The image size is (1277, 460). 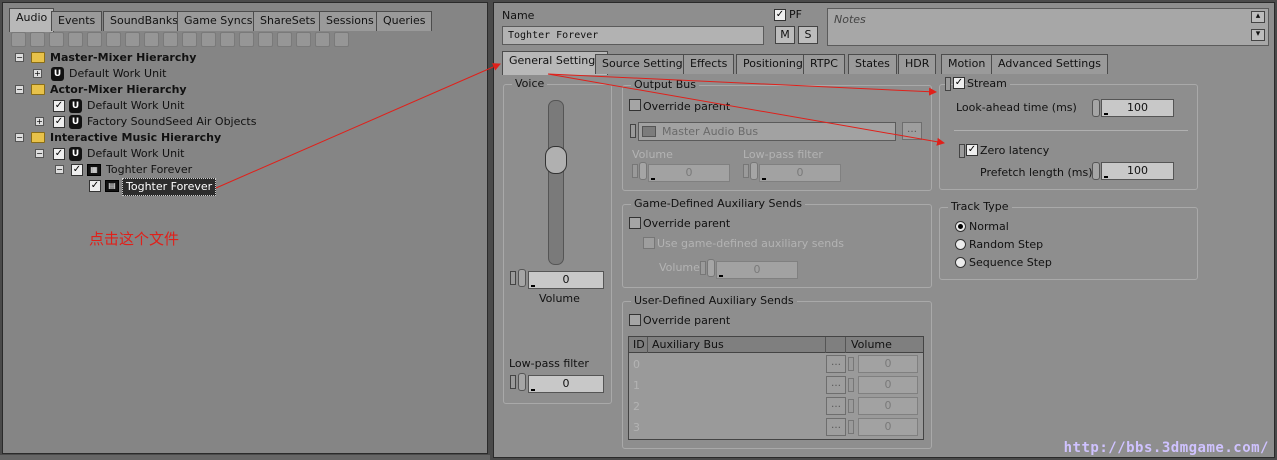 What do you see at coordinates (742, 84) in the screenshot?
I see `arrow-to-stream` at bounding box center [742, 84].